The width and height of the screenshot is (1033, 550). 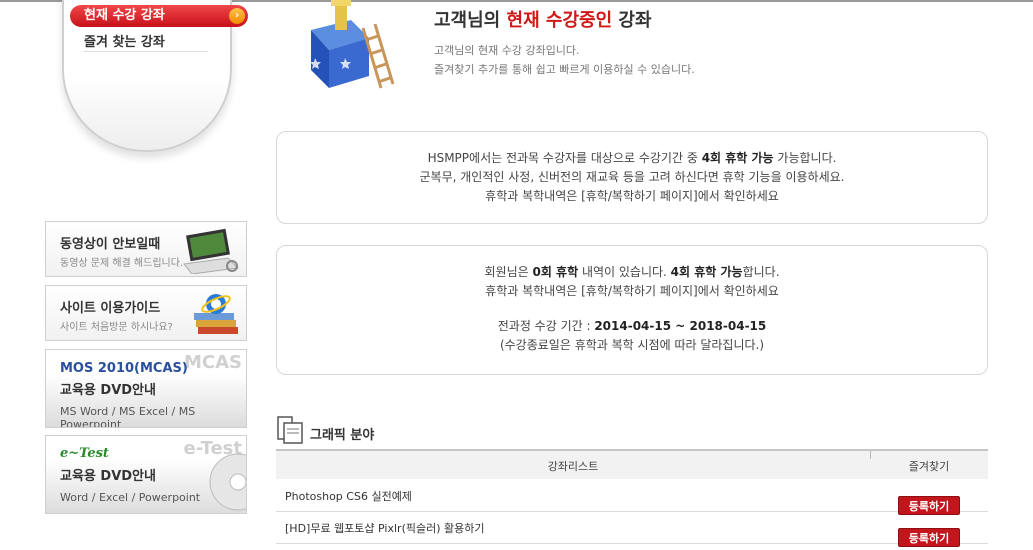 What do you see at coordinates (216, 314) in the screenshot?
I see `internet-explorer-books-icon` at bounding box center [216, 314].